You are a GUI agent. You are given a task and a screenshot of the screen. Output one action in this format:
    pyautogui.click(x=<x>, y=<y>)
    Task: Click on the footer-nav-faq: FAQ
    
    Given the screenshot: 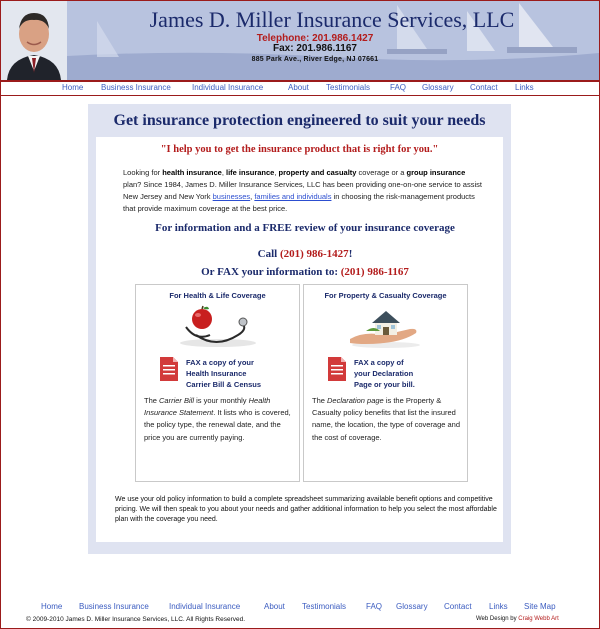 What is the action you would take?
    pyautogui.click(x=374, y=606)
    